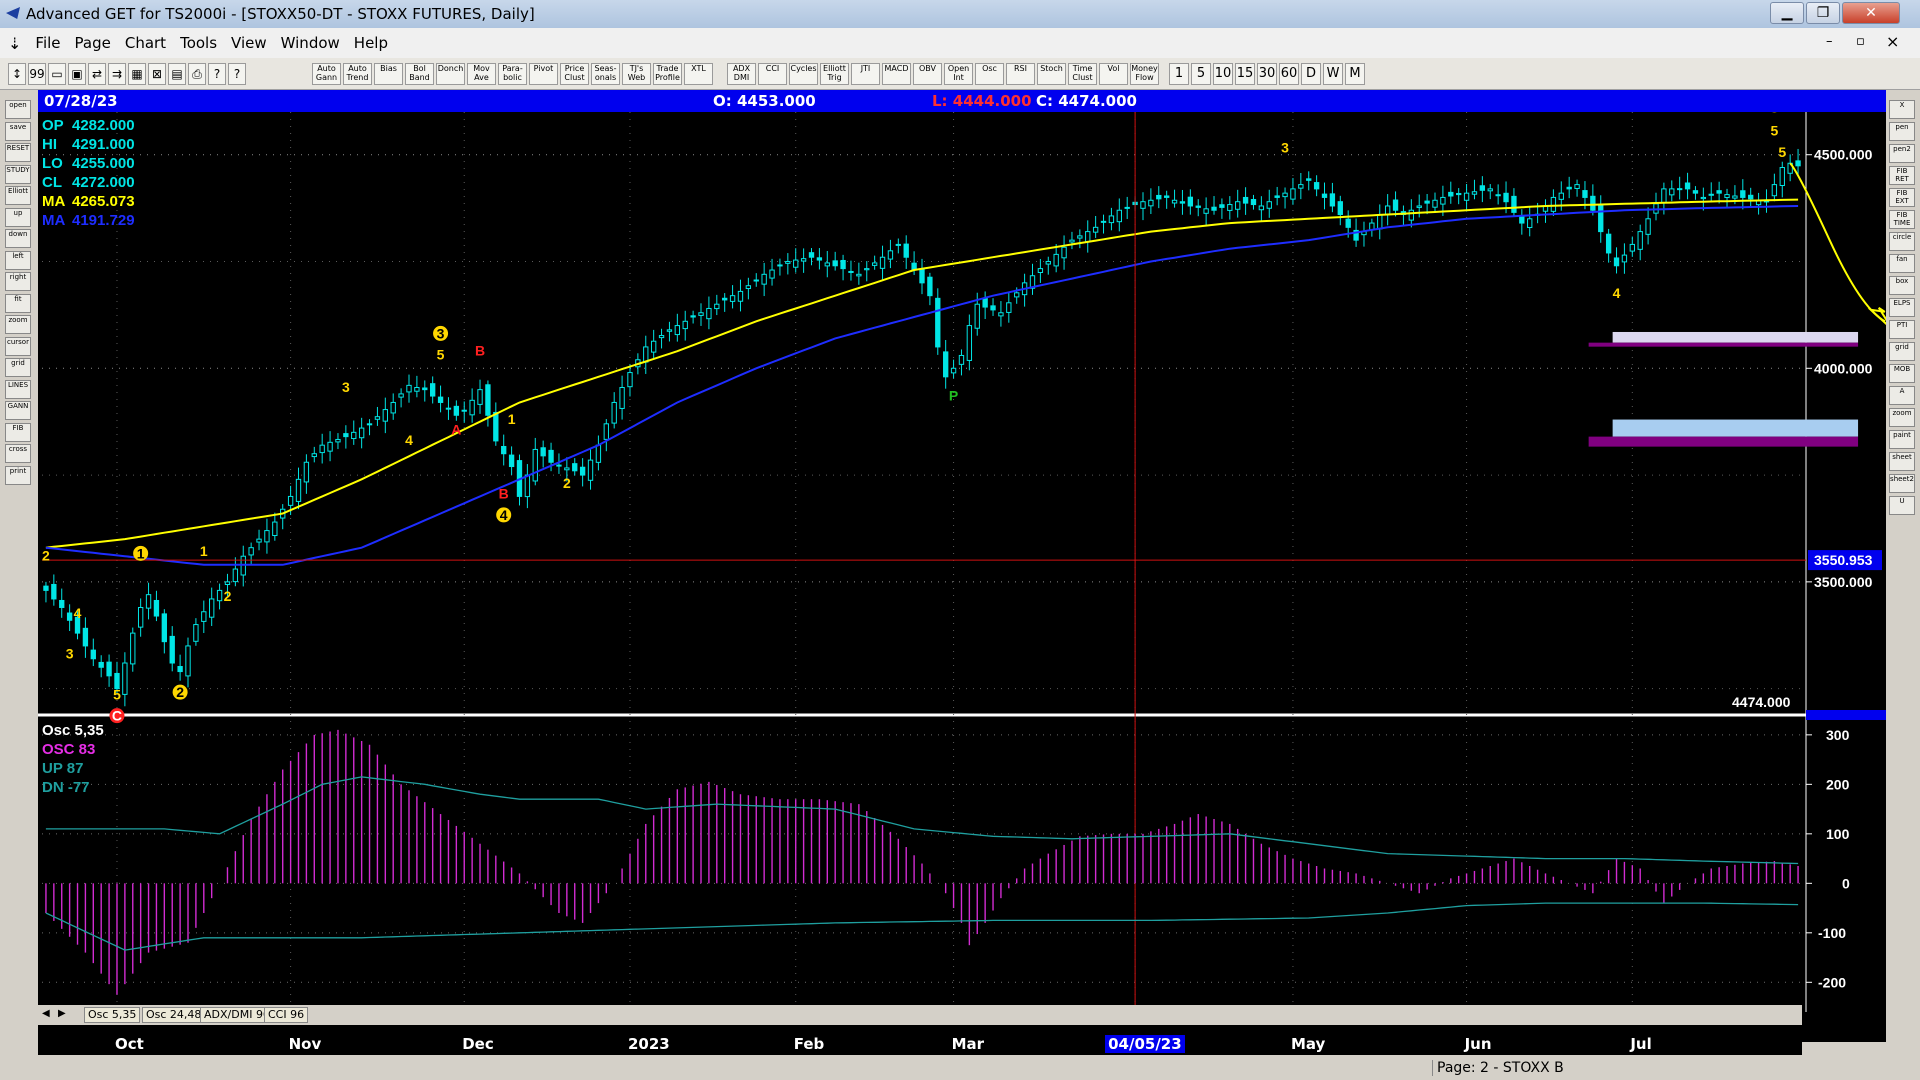 The width and height of the screenshot is (1920, 1080). Describe the element at coordinates (1902, 439) in the screenshot. I see `right-tool-15-icon: paint` at that location.